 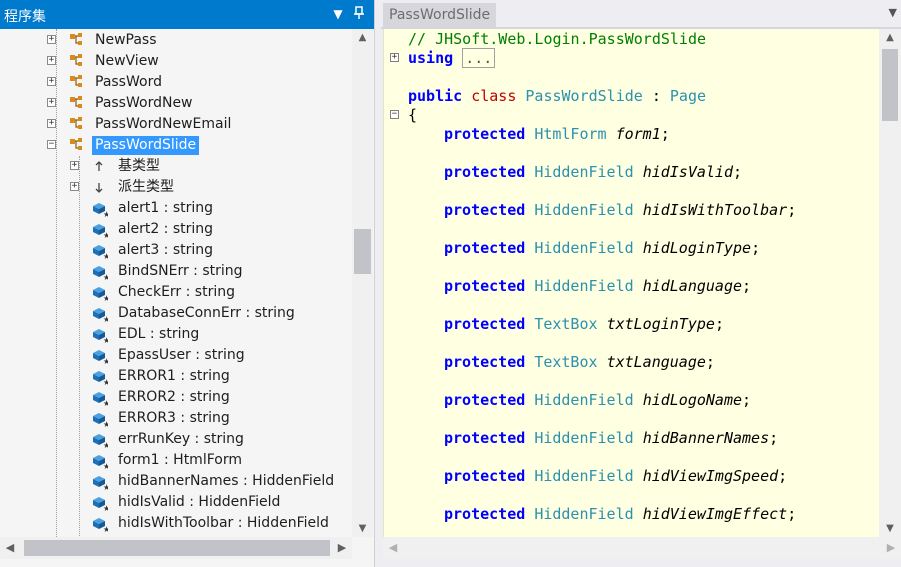 What do you see at coordinates (77, 103) in the screenshot?
I see `class-icon` at bounding box center [77, 103].